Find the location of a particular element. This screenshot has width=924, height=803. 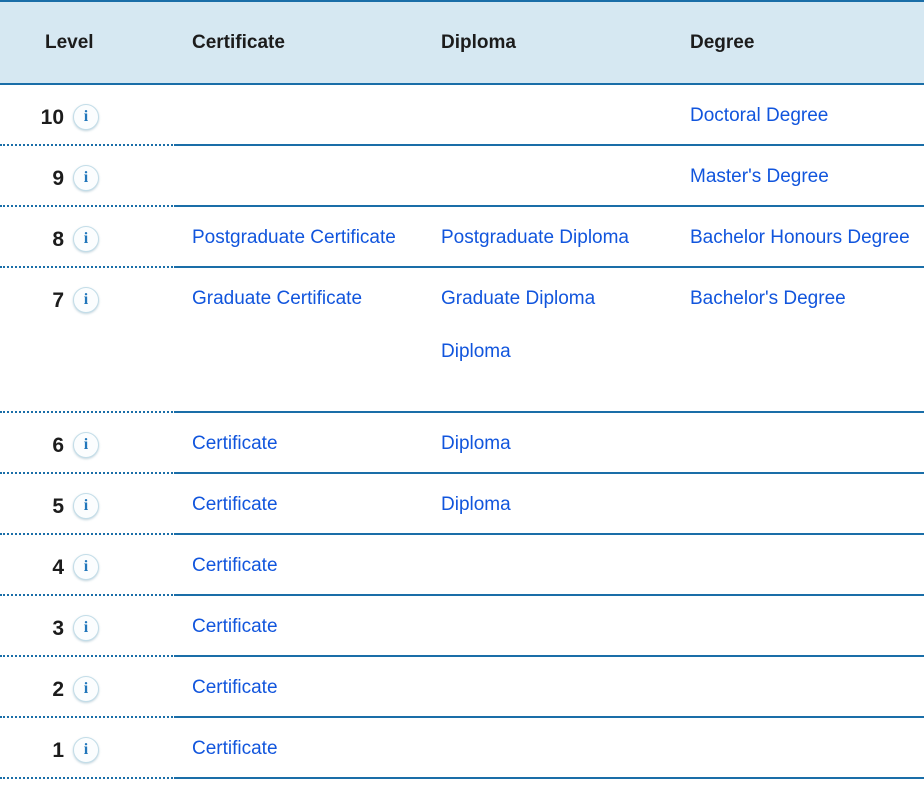

cell-level: 5i is located at coordinates (88, 504).